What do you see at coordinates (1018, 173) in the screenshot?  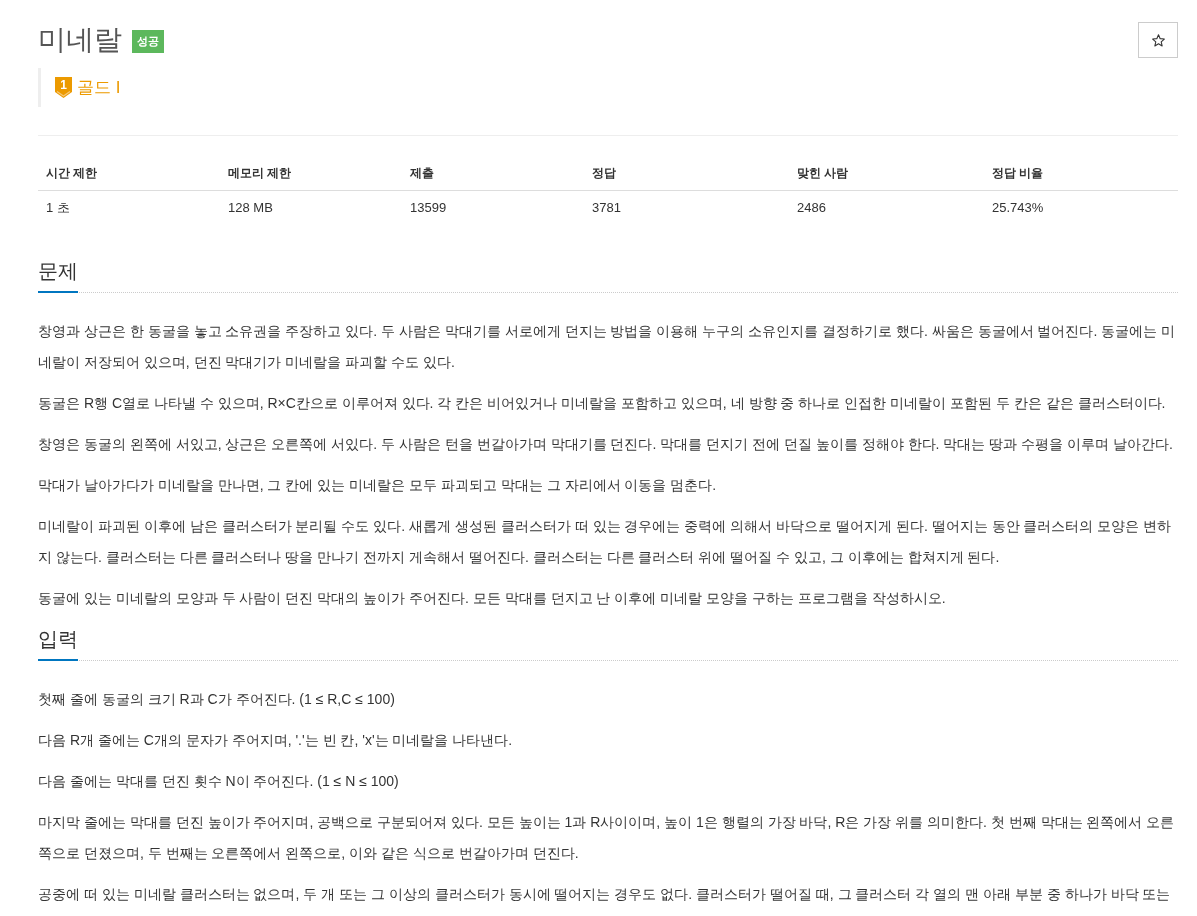 I see `table-header: 정답 비율` at bounding box center [1018, 173].